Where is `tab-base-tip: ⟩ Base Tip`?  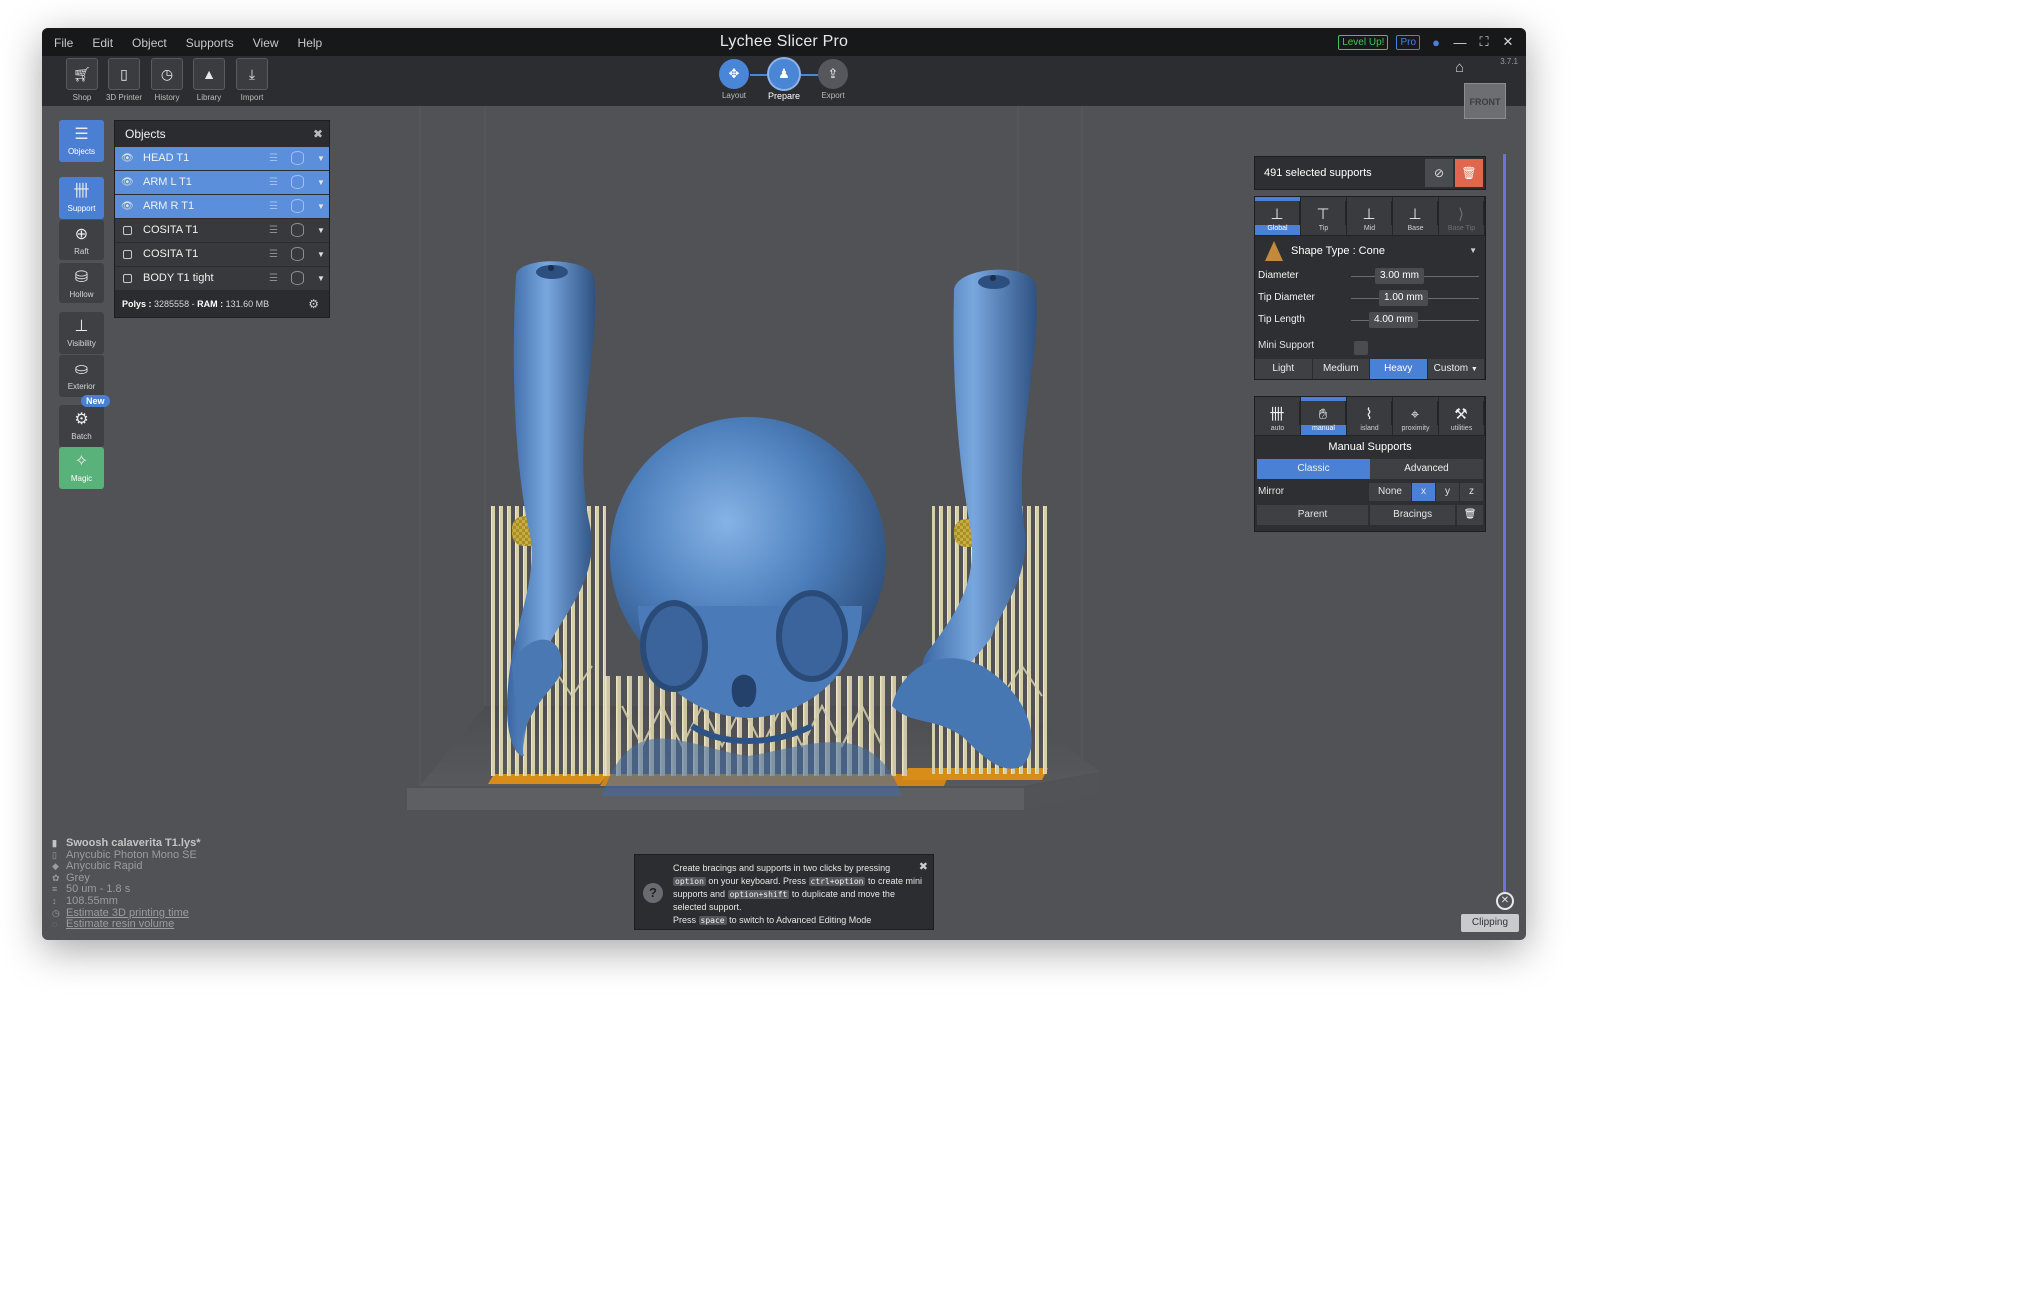
tab-base-tip: ⟩ Base Tip is located at coordinates (1462, 216).